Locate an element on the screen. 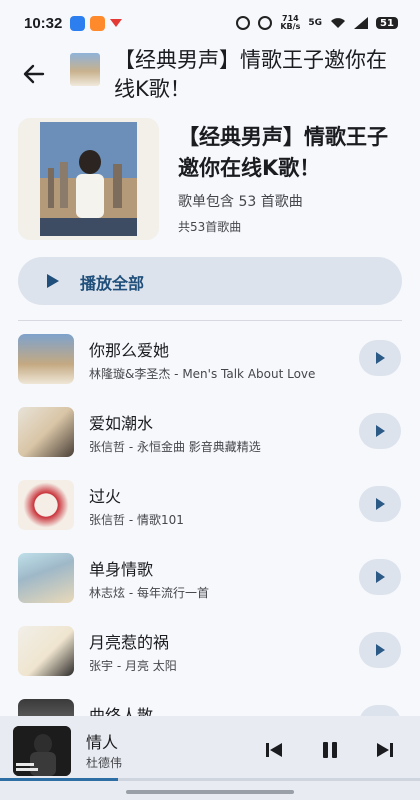 The width and height of the screenshot is (420, 800). network-type: 5G is located at coordinates (315, 23).